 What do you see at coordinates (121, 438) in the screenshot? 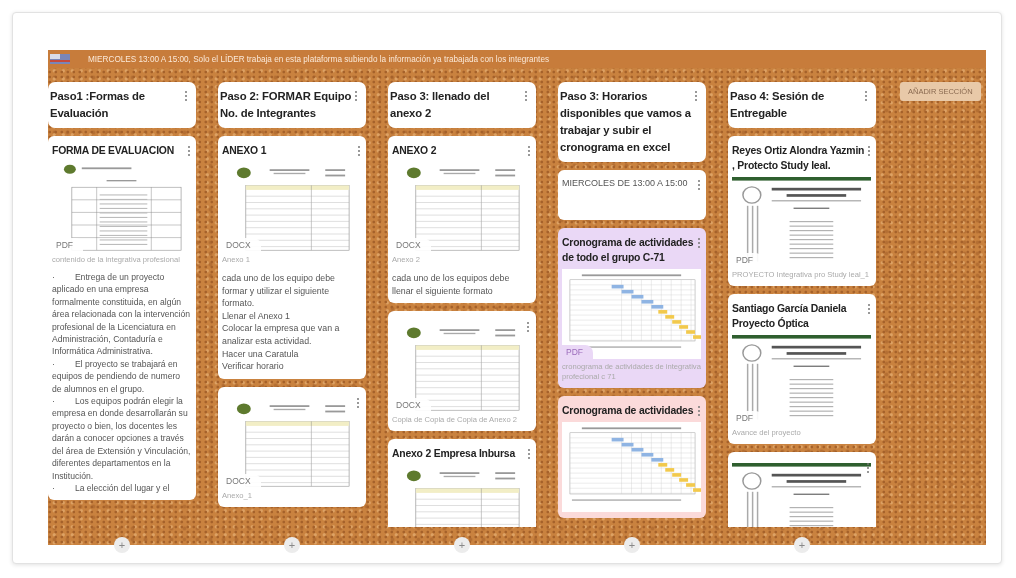
I see `post-paragraph: · Los equipos podrán elegir la empresa en donde desarrollarán su proyecto o bien, los docentes les darán a conocer opciones a través del área de Extensión y Vinculación, diferentes departamentos en la Institución.` at bounding box center [121, 438].